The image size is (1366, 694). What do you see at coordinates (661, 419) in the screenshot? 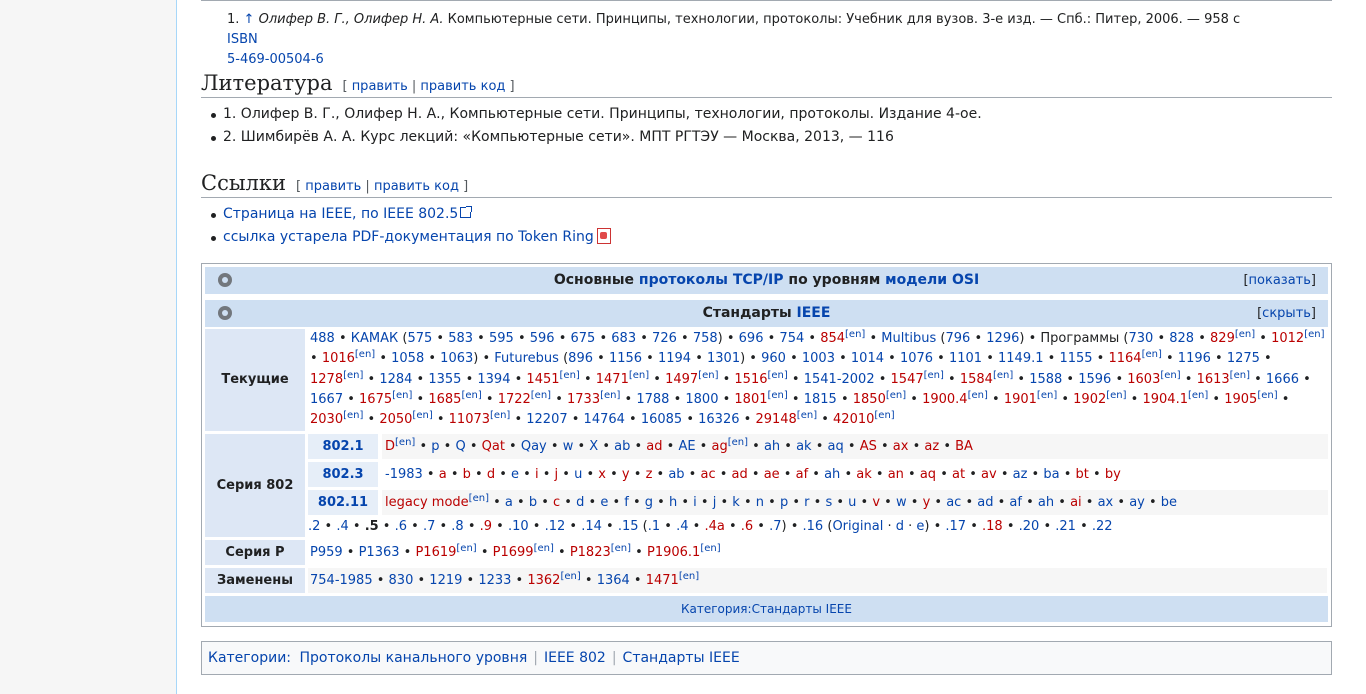
I see `standard-link: 16085` at bounding box center [661, 419].